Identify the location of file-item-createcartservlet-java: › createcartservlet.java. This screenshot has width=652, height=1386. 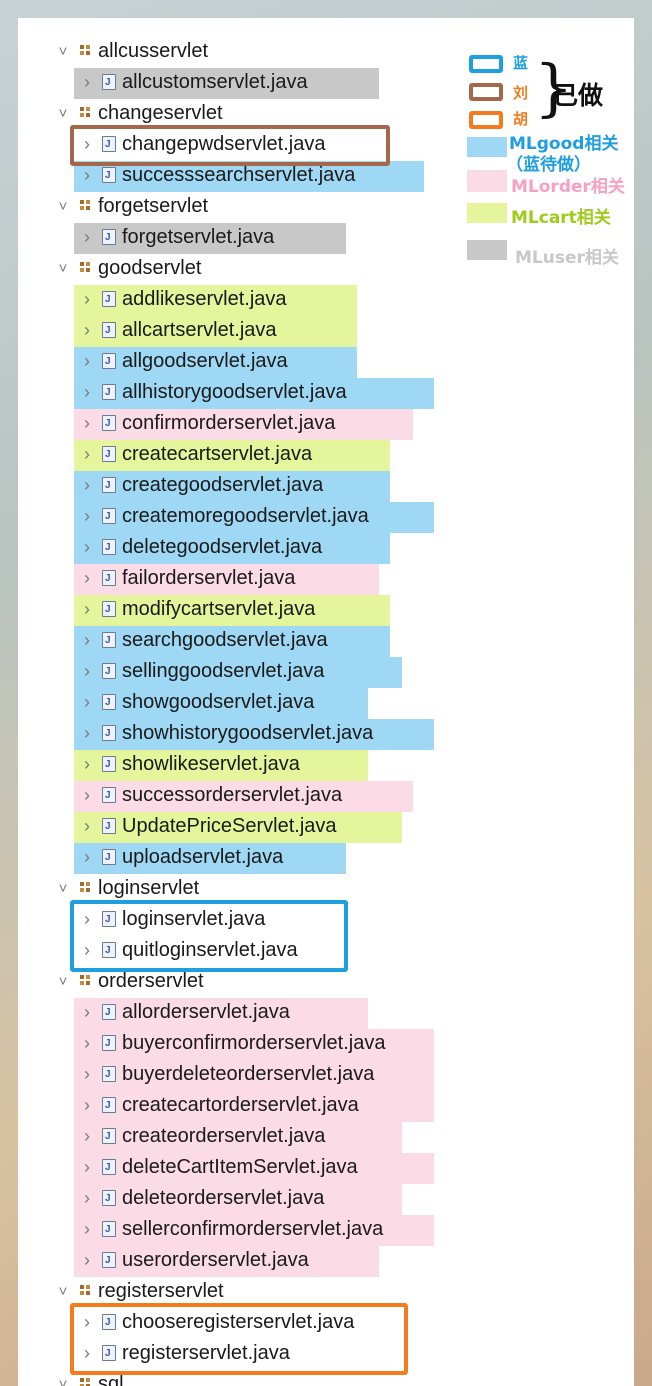
(196, 454).